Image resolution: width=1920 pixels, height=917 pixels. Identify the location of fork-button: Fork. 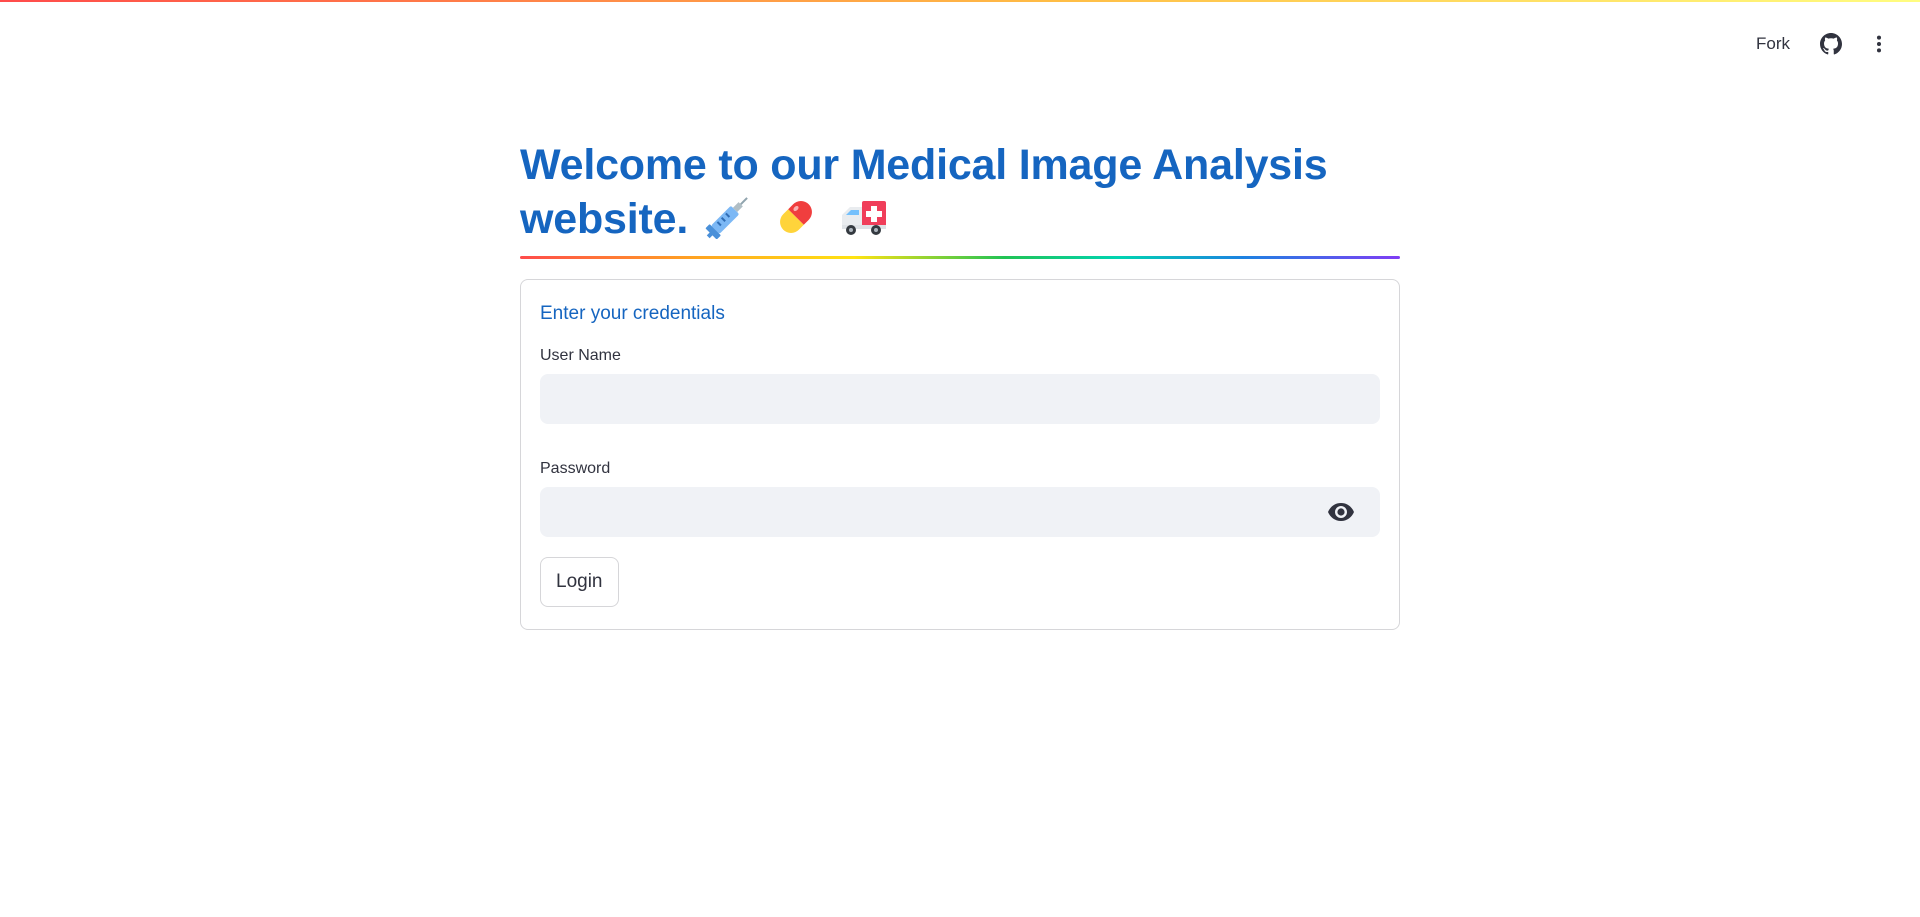
(1773, 44).